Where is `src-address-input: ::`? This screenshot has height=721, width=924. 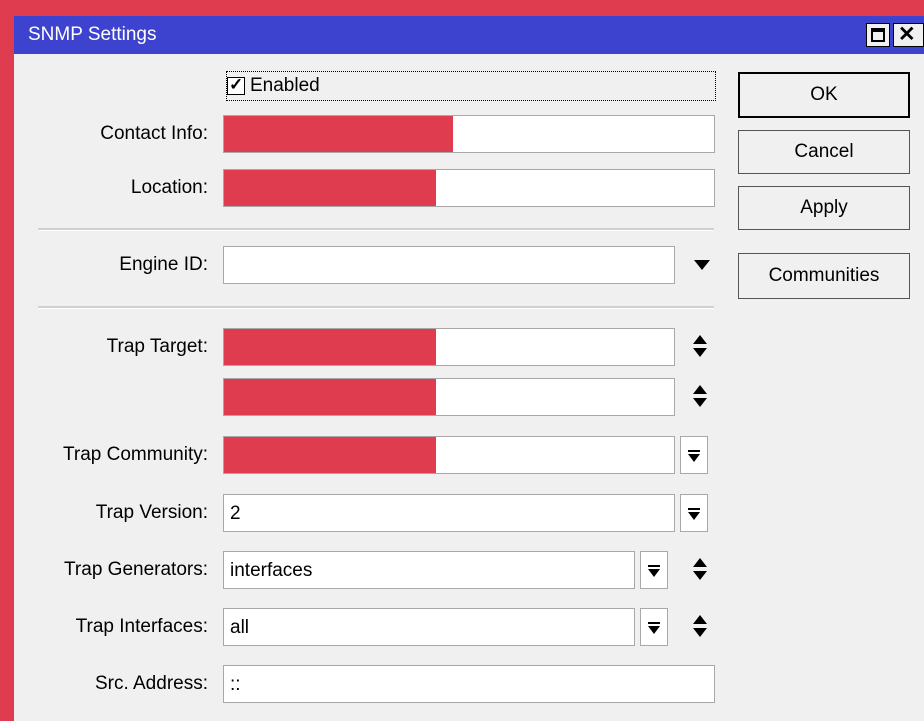
src-address-input: :: is located at coordinates (469, 684).